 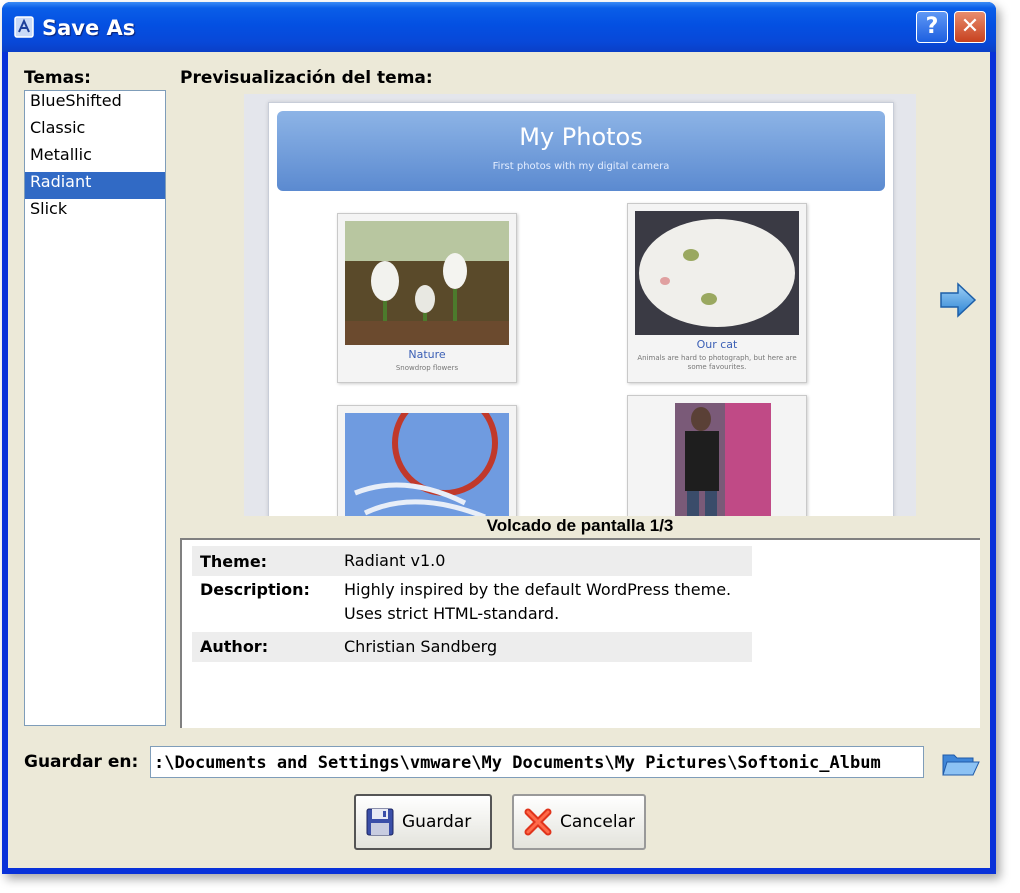 I want to click on person-photo, so click(x=717, y=459).